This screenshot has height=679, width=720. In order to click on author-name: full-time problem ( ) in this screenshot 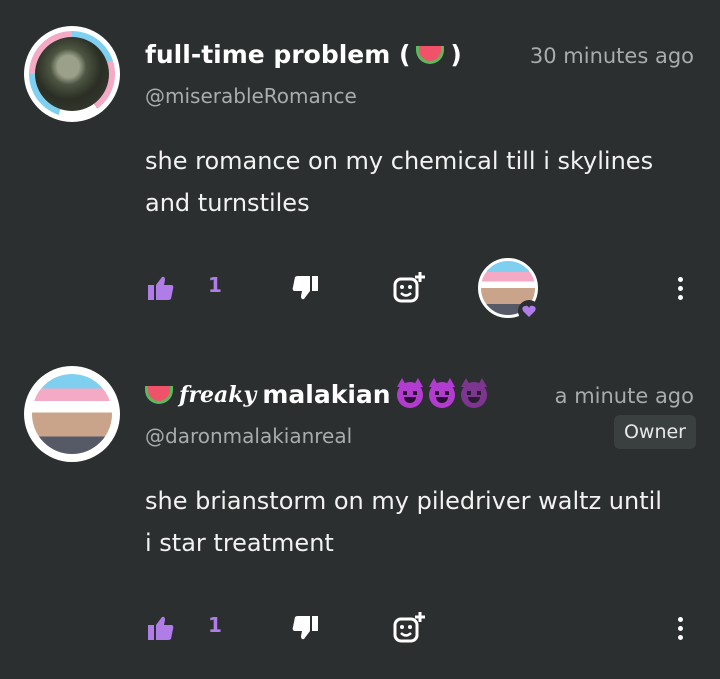, I will do `click(303, 54)`.